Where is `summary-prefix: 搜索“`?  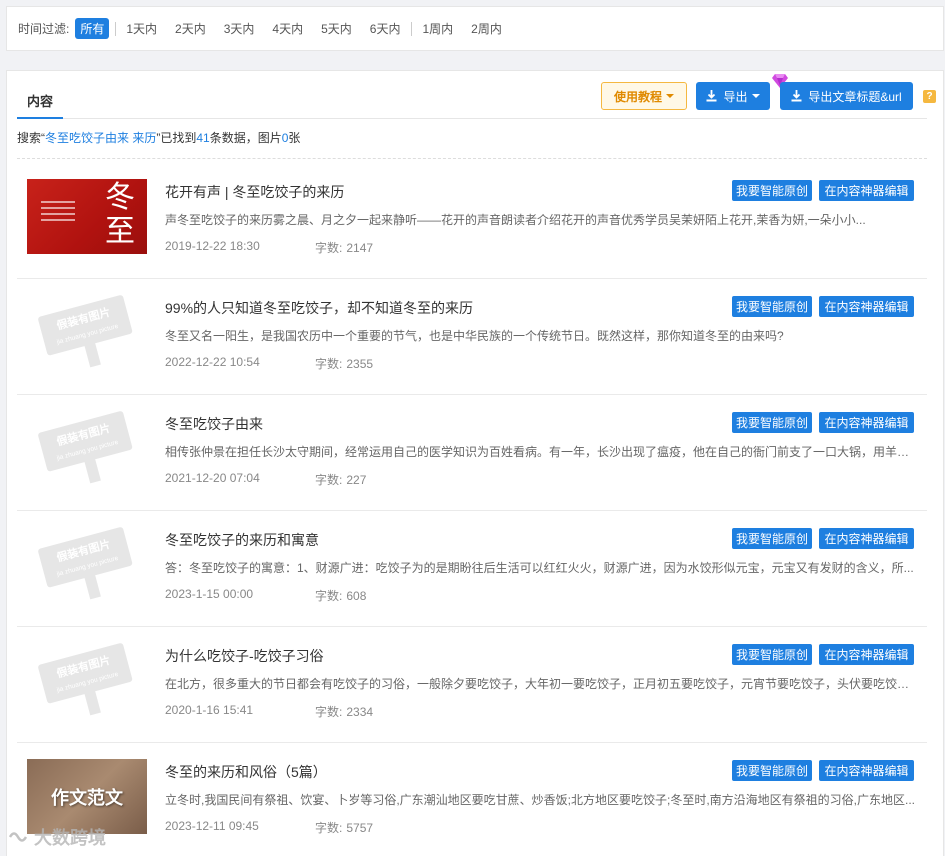
summary-prefix: 搜索“ is located at coordinates (31, 138).